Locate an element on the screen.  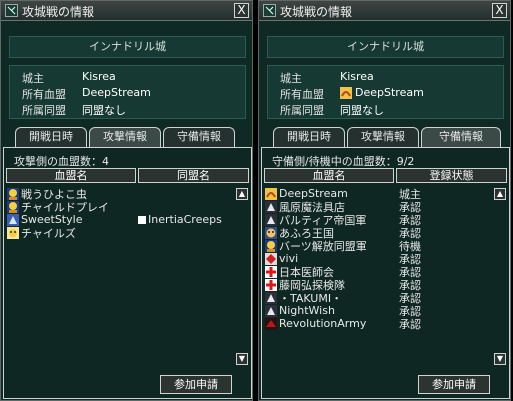
column-header-alliance: 同盟名 is located at coordinates (193, 175).